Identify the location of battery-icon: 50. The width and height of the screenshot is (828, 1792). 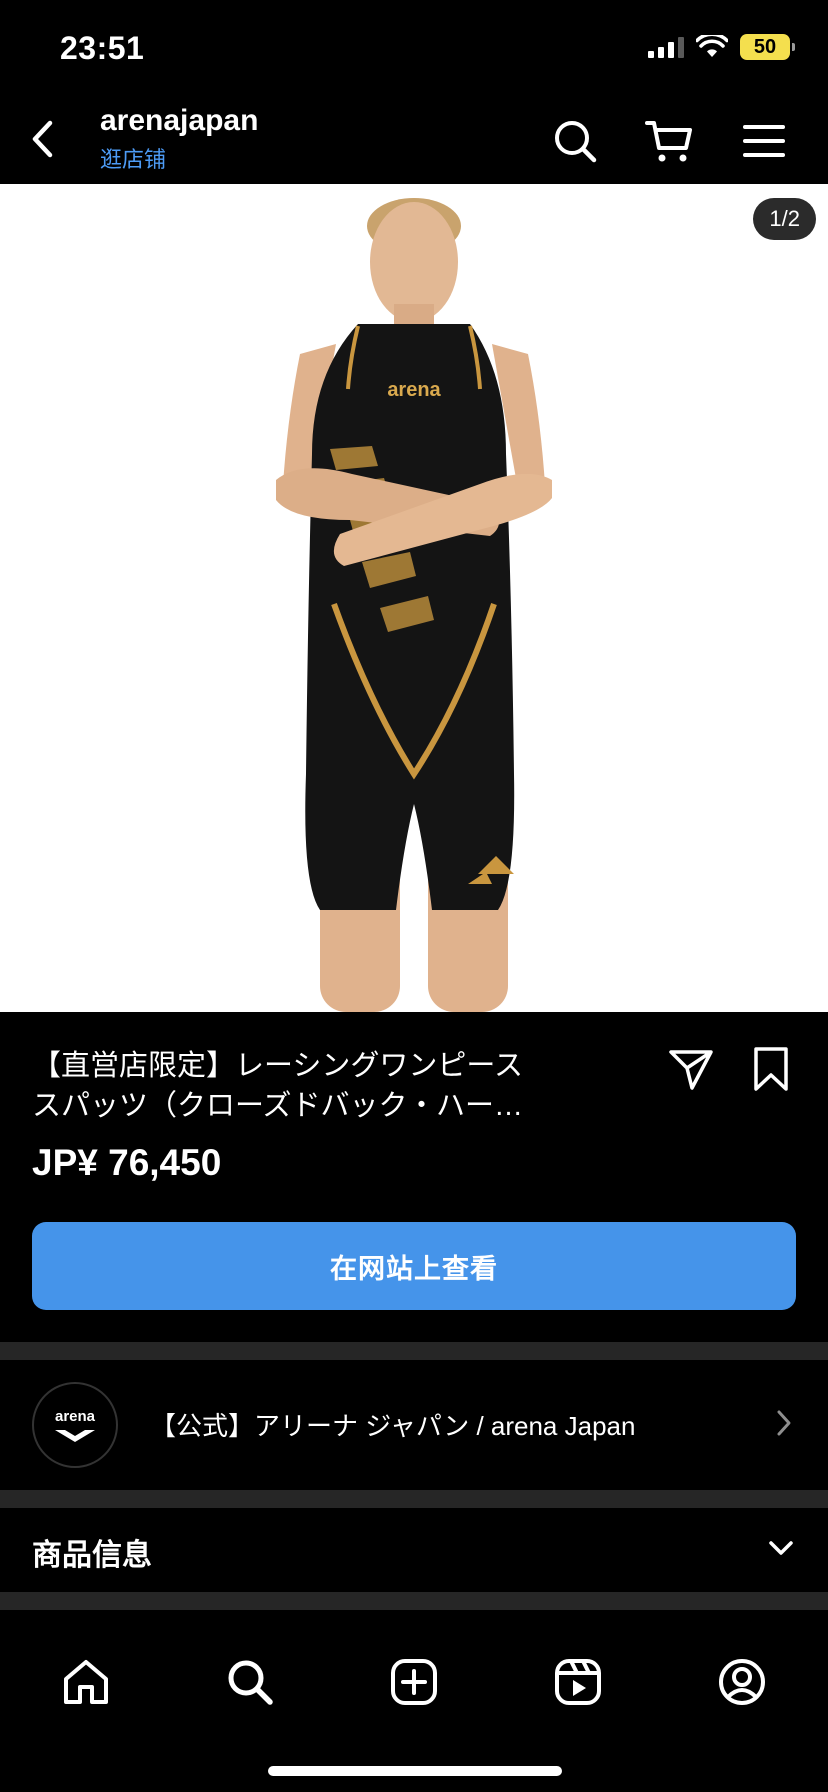
(767, 47).